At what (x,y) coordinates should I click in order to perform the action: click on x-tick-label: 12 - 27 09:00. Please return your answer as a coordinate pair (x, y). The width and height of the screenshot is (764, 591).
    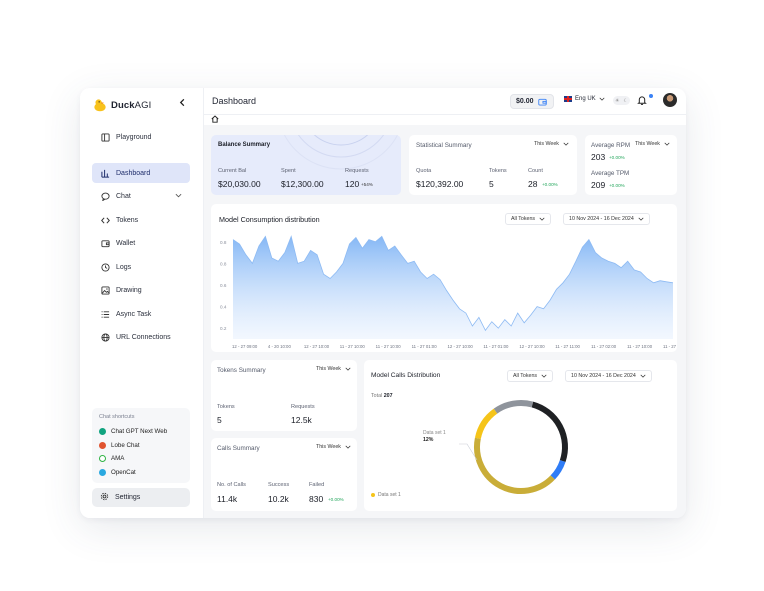
    Looking at the image, I should click on (245, 346).